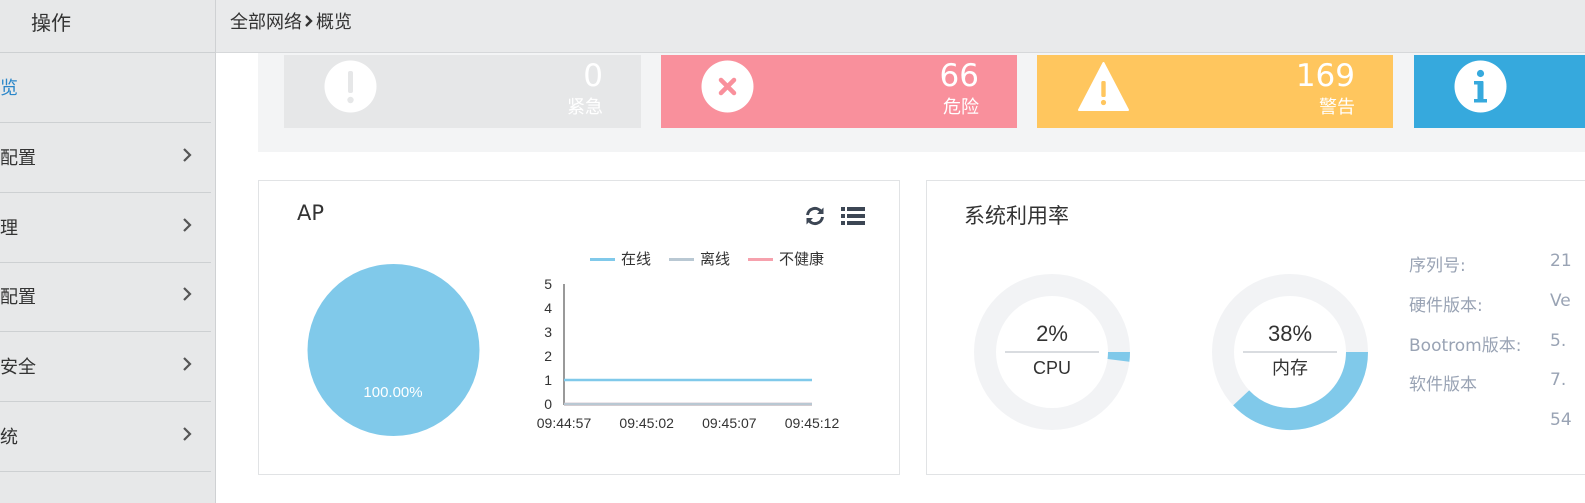  Describe the element at coordinates (334, 22) in the screenshot. I see `breadcrumb-current: 概览` at that location.